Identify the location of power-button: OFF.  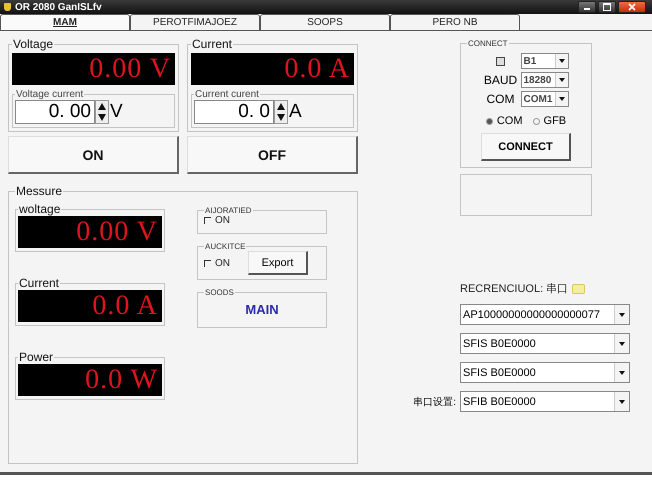
(272, 155).